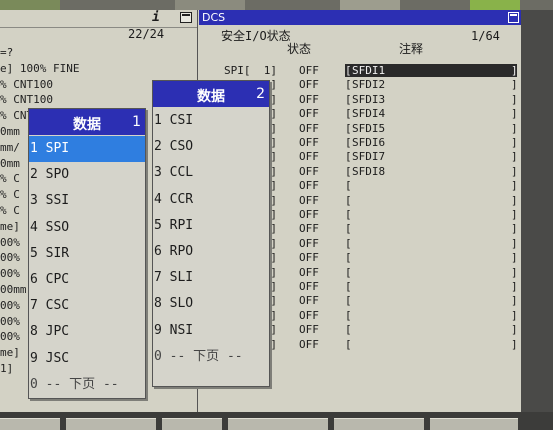  What do you see at coordinates (256, 36) in the screenshot?
I see `safety-io-heading: 安全I/O状态` at bounding box center [256, 36].